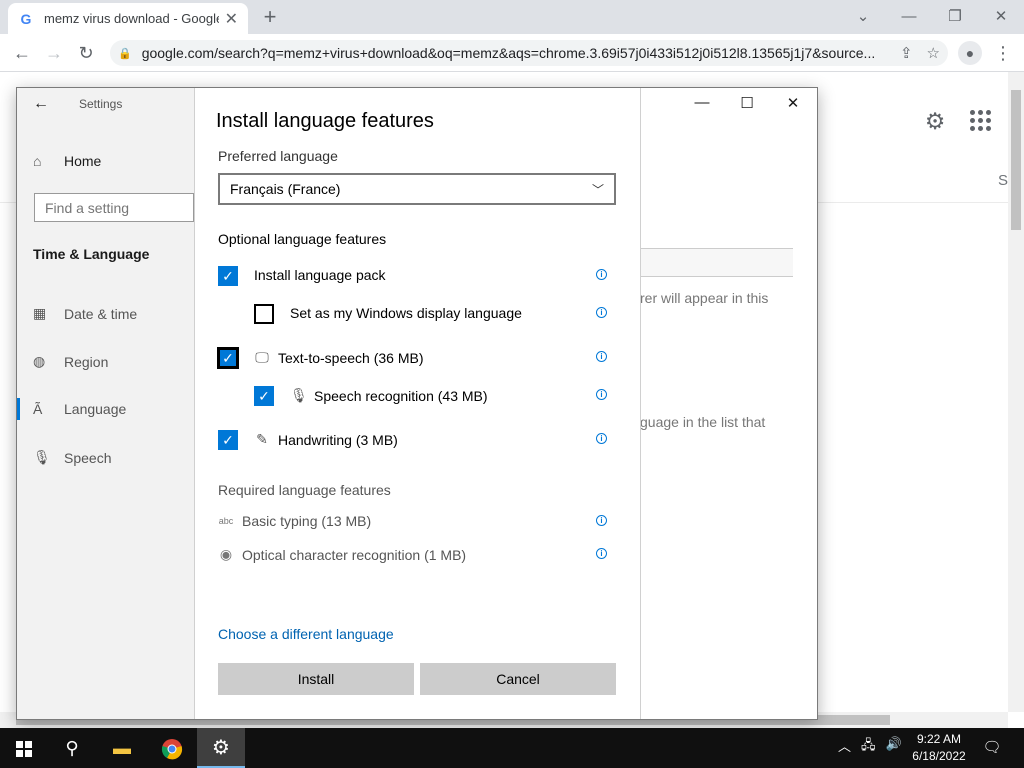 This screenshot has height=768, width=1024. I want to click on sidebar-item-language: A͂ Language, so click(79, 409).